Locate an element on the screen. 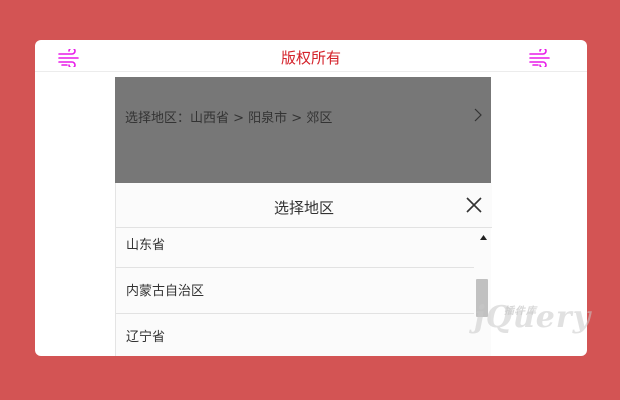 This screenshot has width=620, height=400. scrollbar-thumb is located at coordinates (482, 298).